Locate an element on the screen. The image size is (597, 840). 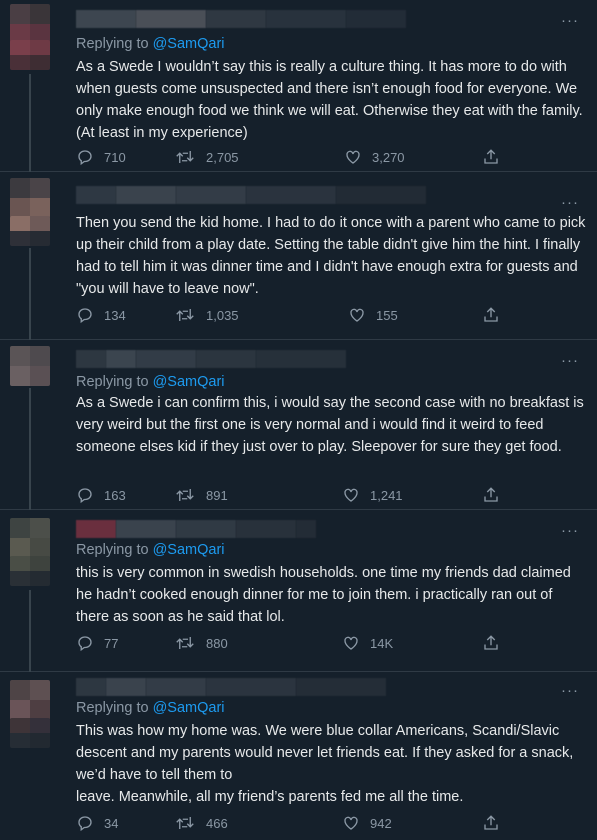
tweet-actions: 163 891 1,241 is located at coordinates (291, 496).